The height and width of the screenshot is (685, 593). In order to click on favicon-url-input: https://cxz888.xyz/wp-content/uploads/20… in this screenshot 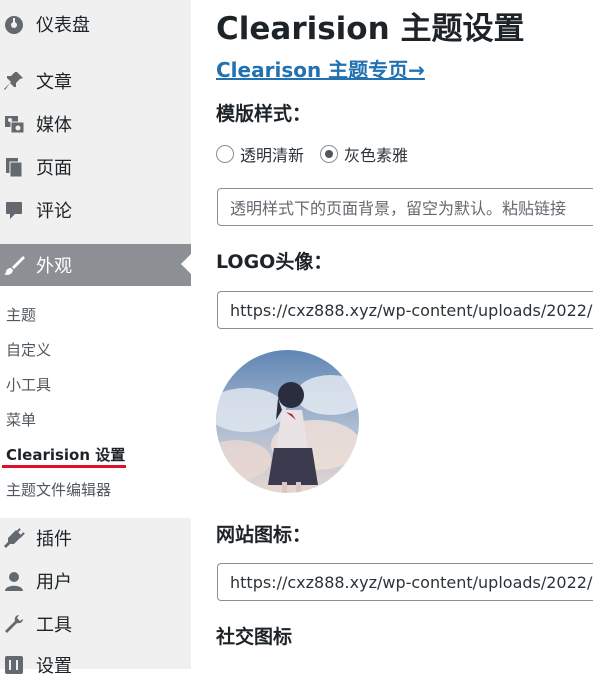, I will do `click(405, 582)`.